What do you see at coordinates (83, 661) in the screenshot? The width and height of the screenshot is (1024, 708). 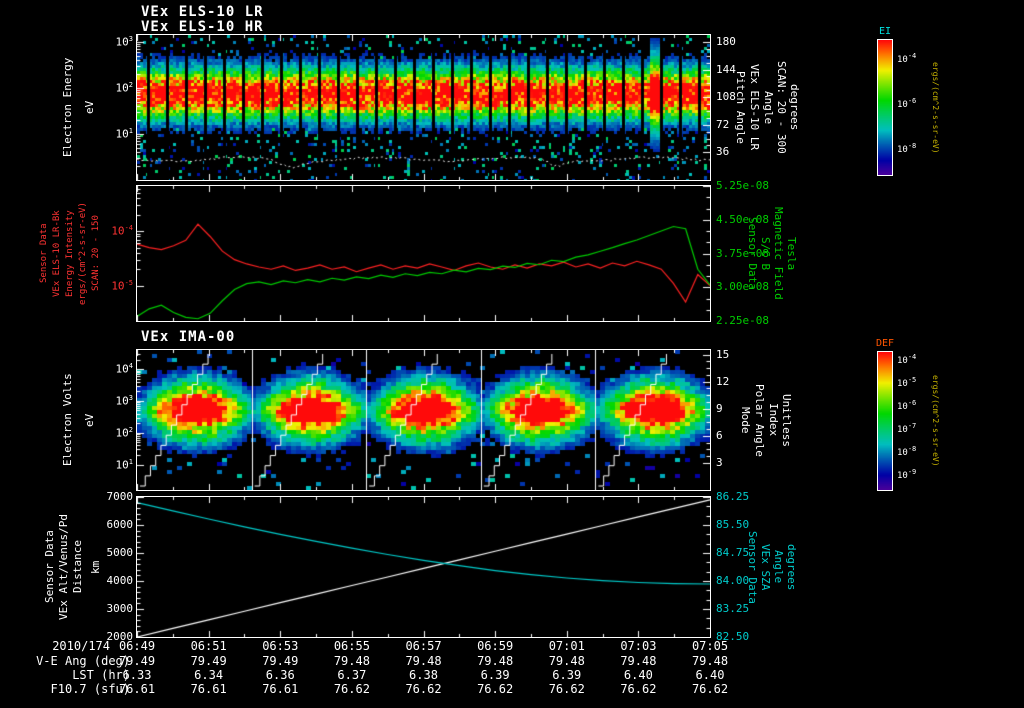 I see `param-row-label: V-E Ang (deg)` at bounding box center [83, 661].